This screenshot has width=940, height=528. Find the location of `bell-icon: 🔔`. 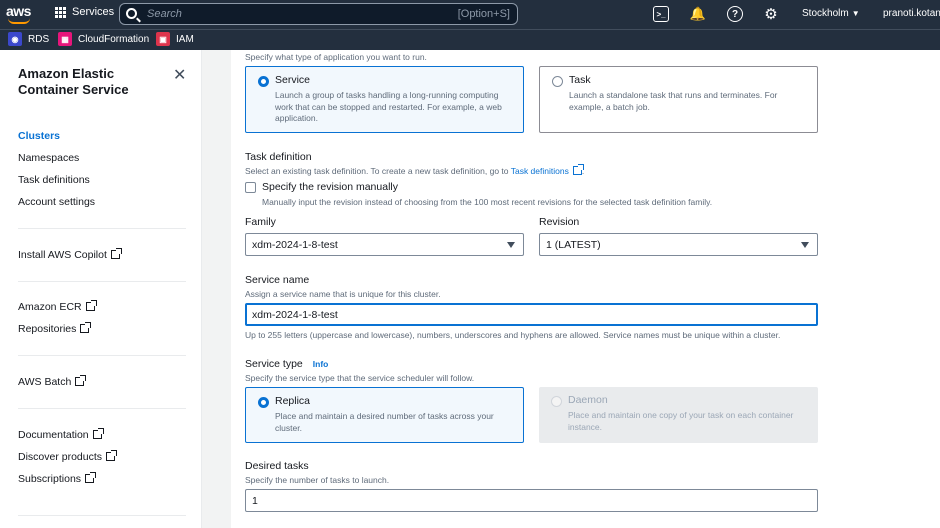

bell-icon: 🔔 is located at coordinates (698, 14).